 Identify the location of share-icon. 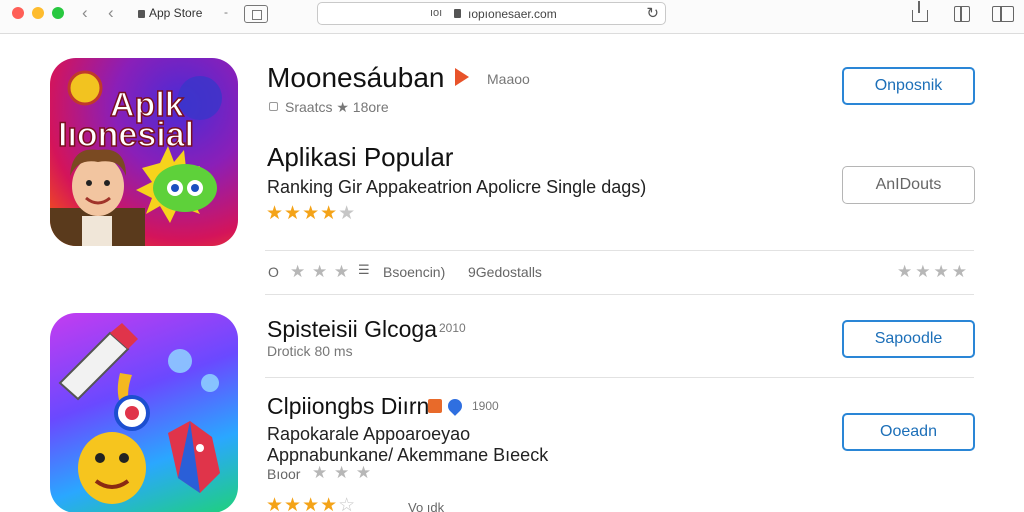
(920, 11).